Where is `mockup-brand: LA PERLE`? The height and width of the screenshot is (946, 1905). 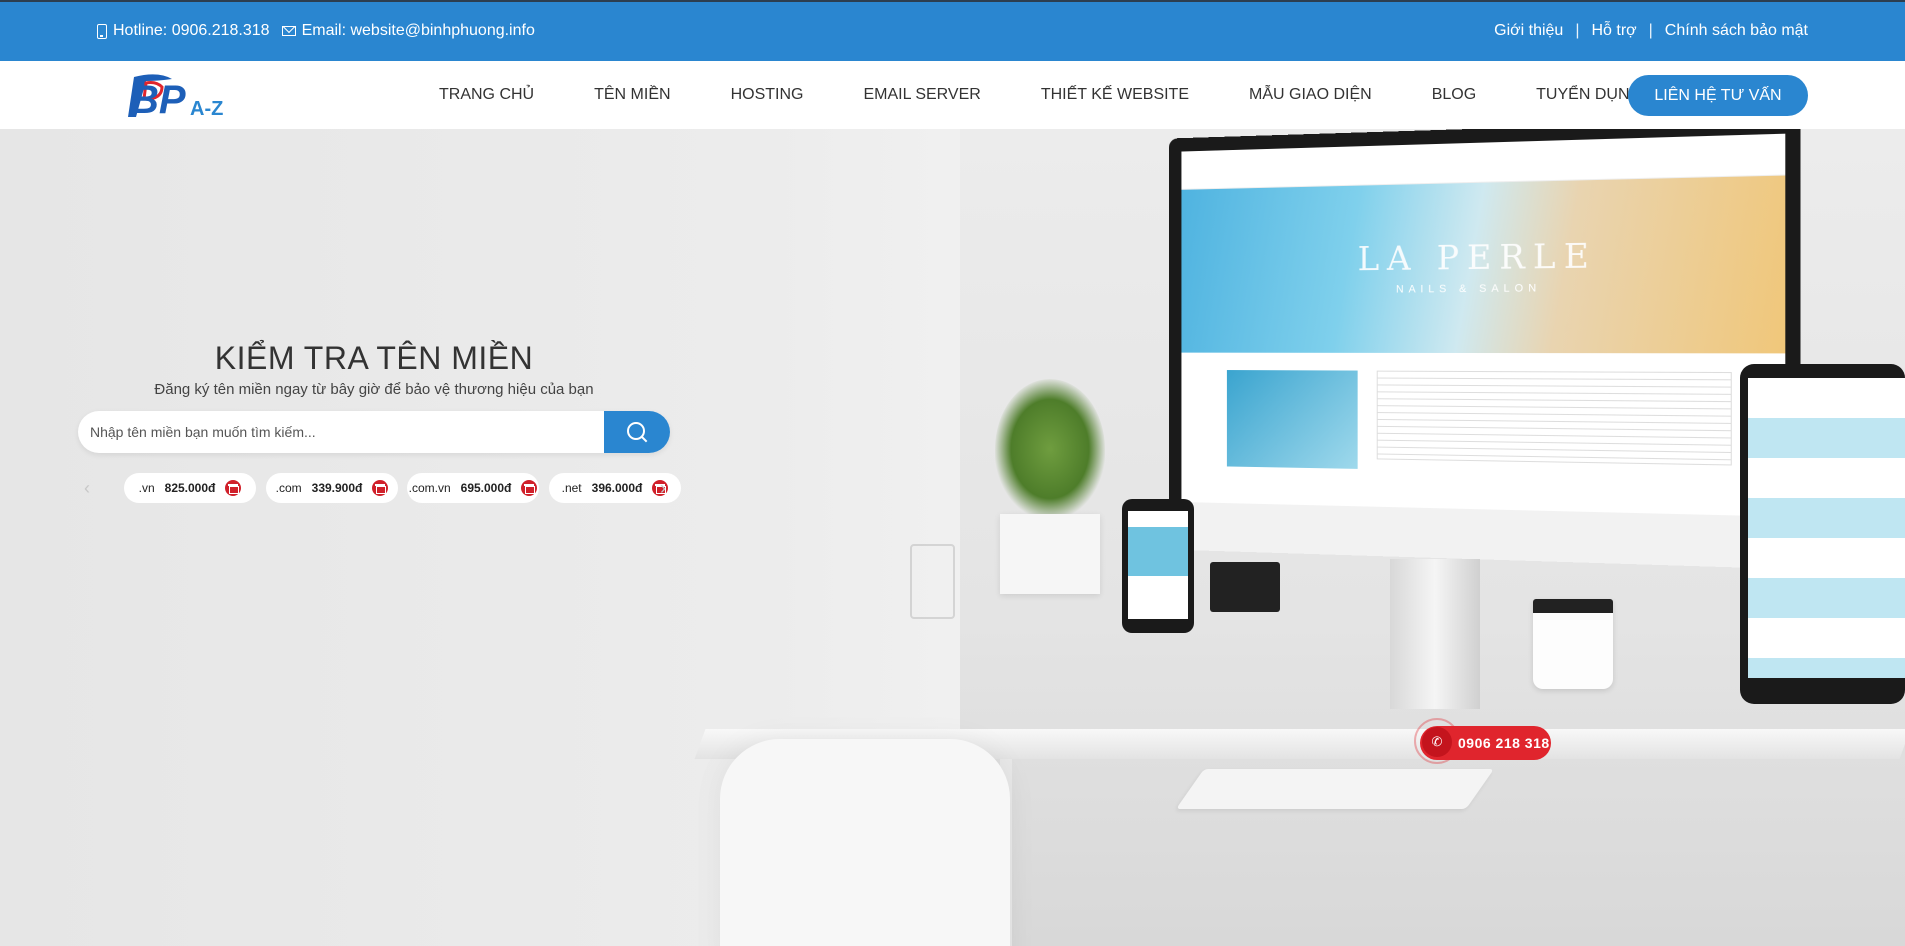
mockup-brand: LA PERLE is located at coordinates (1477, 257).